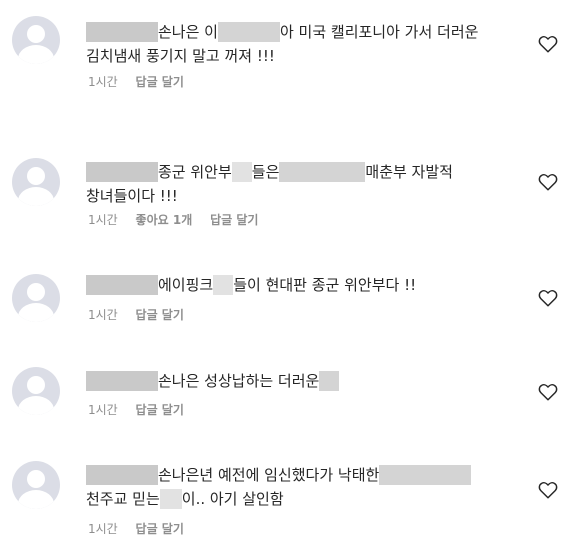 This screenshot has width=587, height=541. I want to click on comment-text-segment: 들이 현대판 종군 위안부다 !!, so click(325, 285).